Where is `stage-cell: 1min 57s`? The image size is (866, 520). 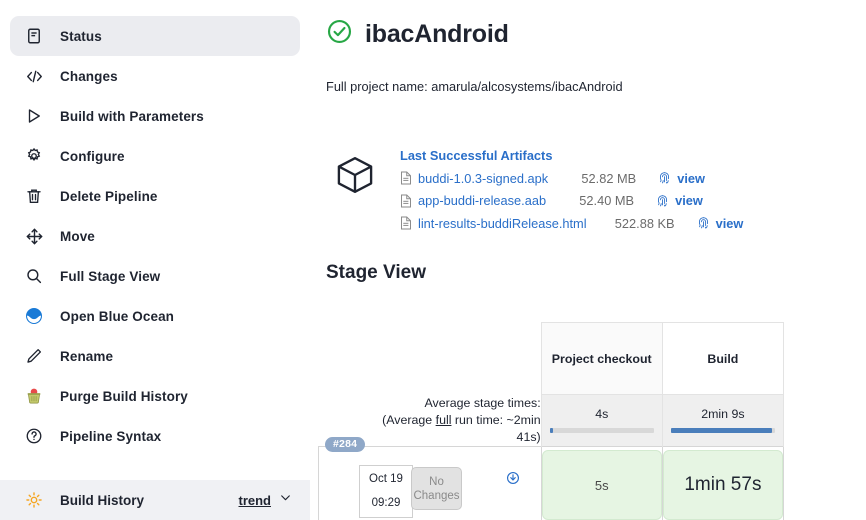 stage-cell: 1min 57s is located at coordinates (723, 482).